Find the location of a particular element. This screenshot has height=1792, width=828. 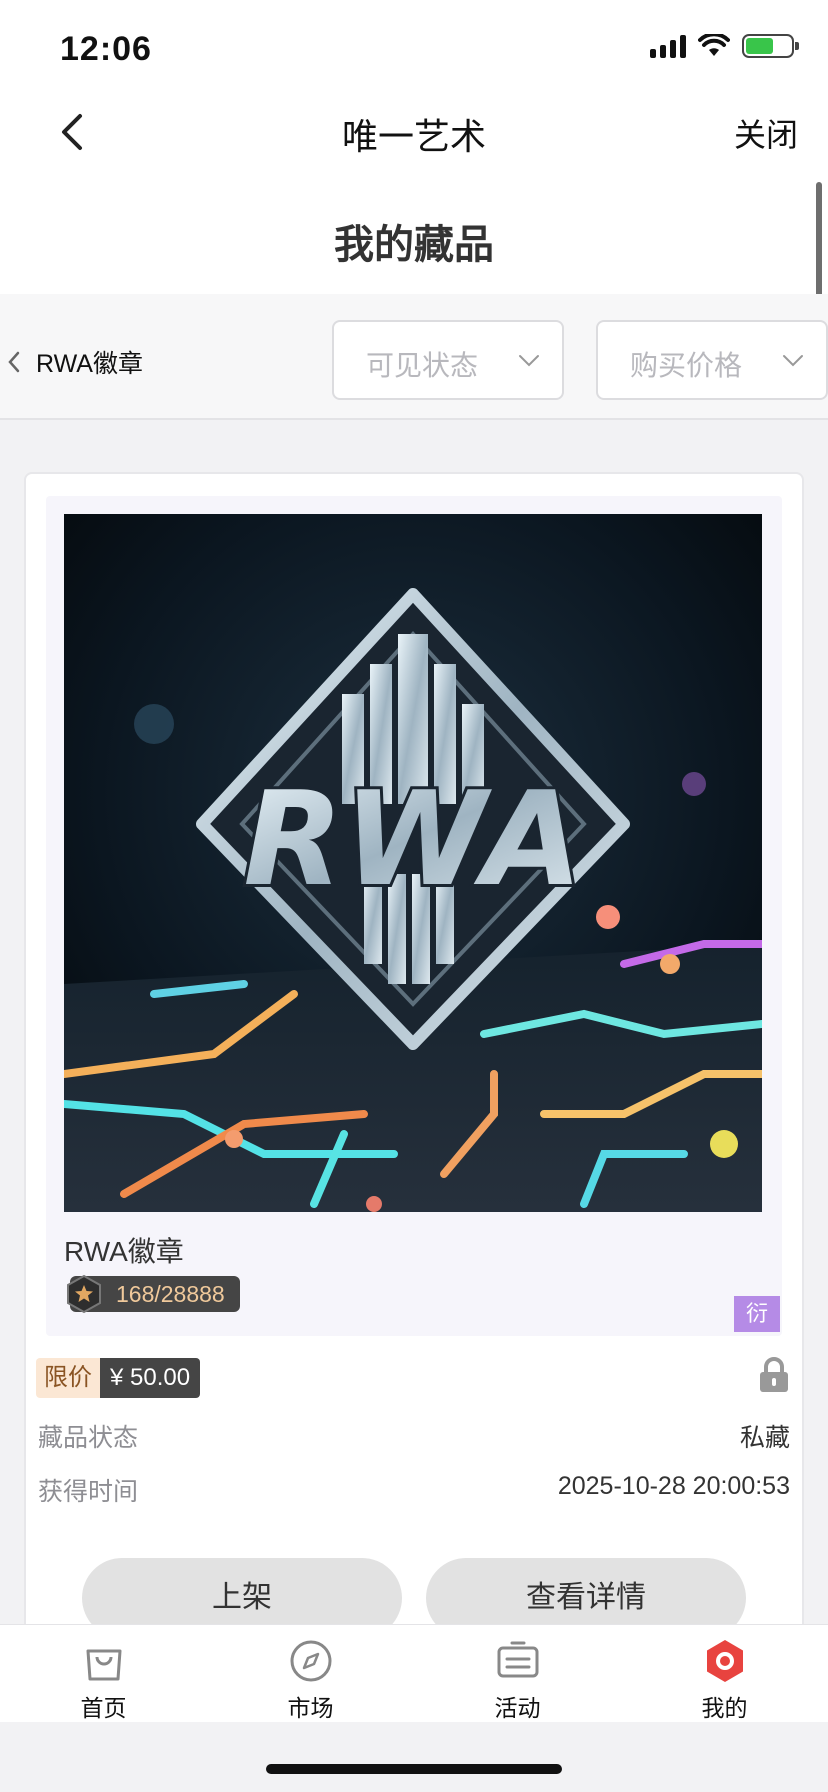

status-time: 12:06 is located at coordinates (106, 49).